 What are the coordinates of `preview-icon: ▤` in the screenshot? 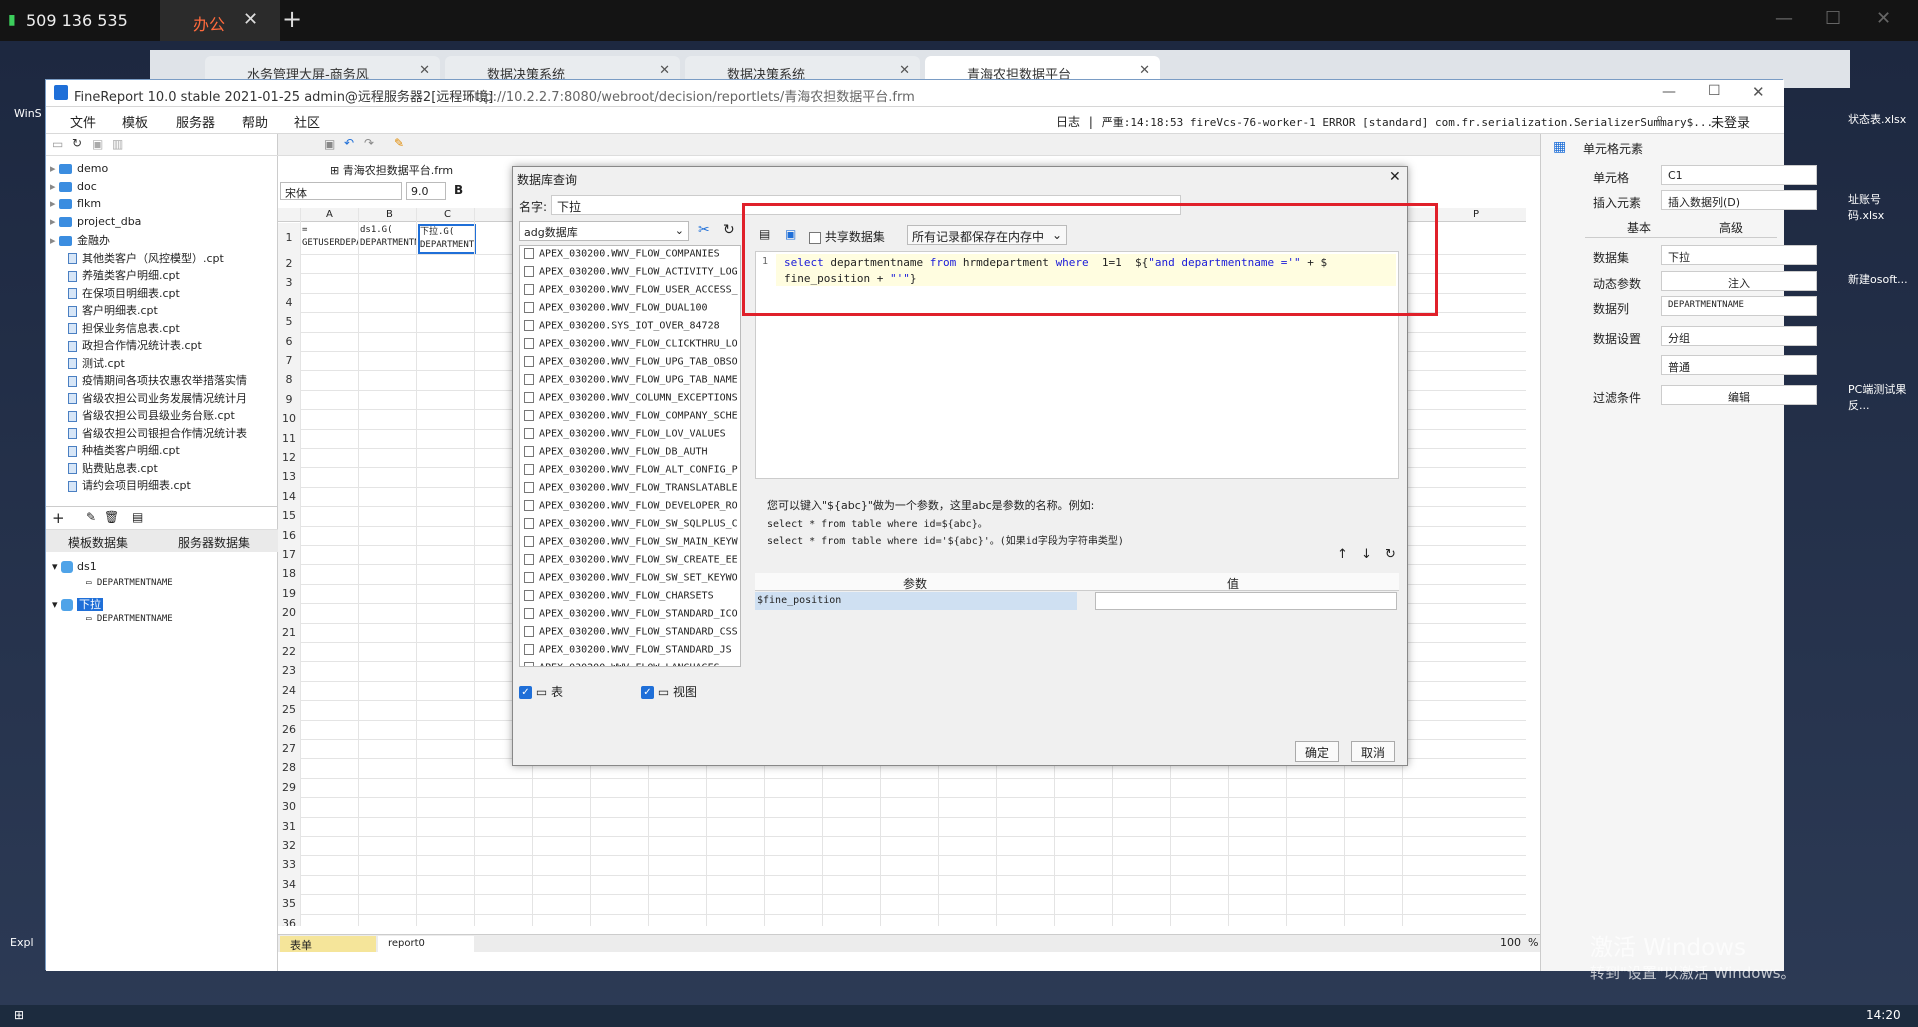 It's located at (764, 234).